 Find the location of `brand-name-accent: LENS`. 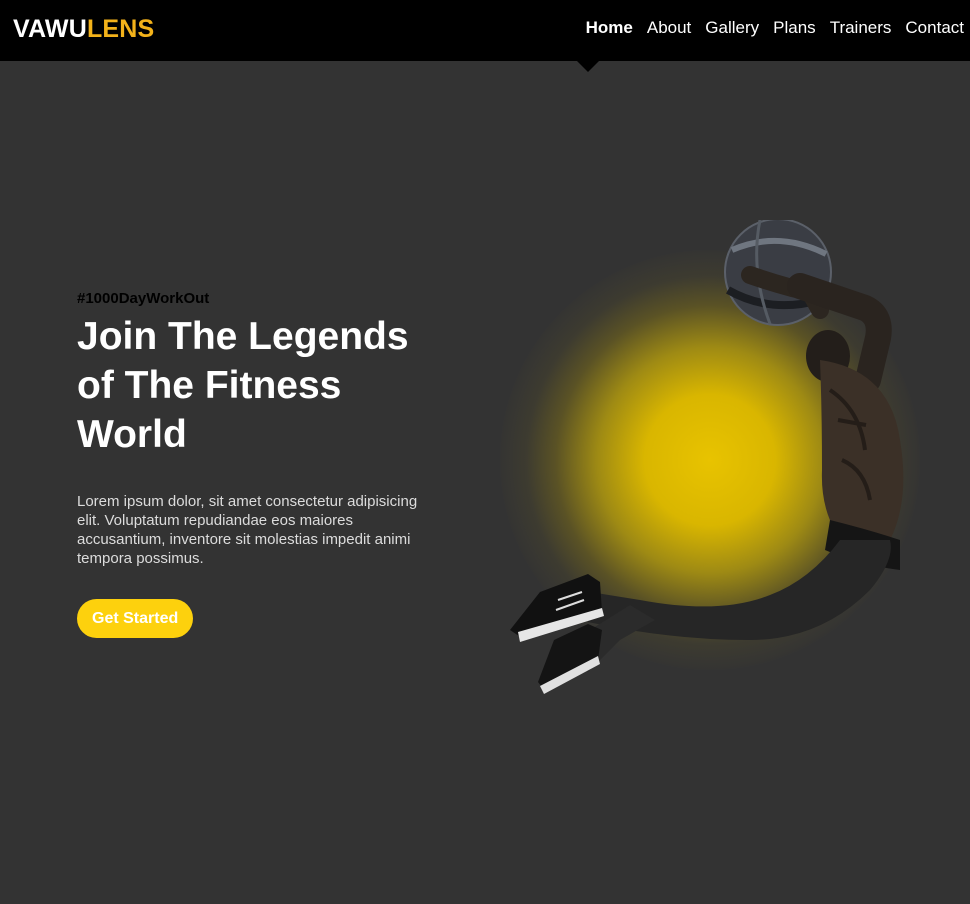

brand-name-accent: LENS is located at coordinates (120, 29).